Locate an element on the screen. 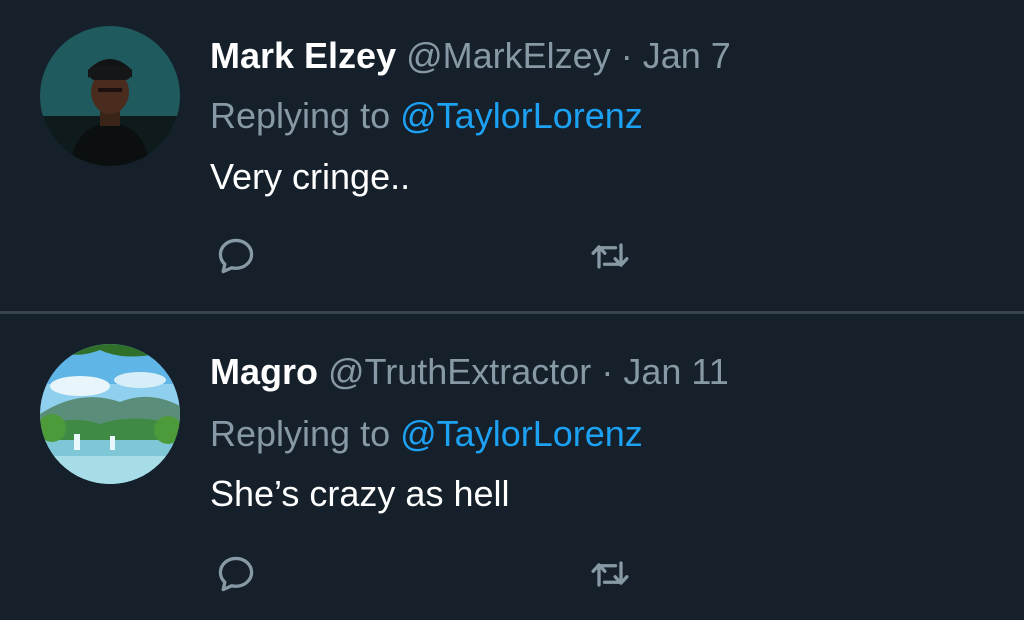 This screenshot has height=620, width=1024. tweet-date: Jan 7 is located at coordinates (687, 55).